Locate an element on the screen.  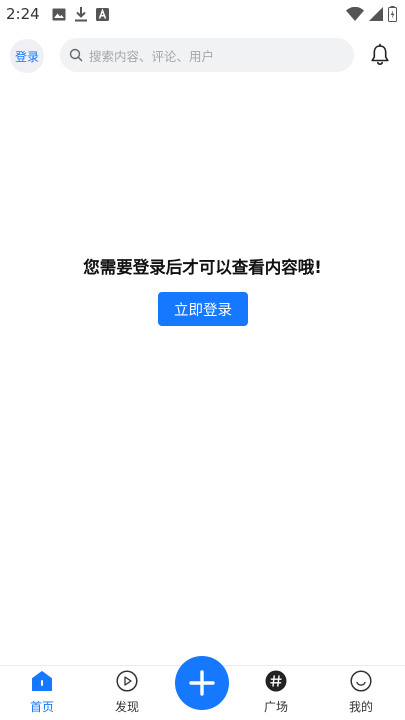
status-notification-icons is located at coordinates (80, 14).